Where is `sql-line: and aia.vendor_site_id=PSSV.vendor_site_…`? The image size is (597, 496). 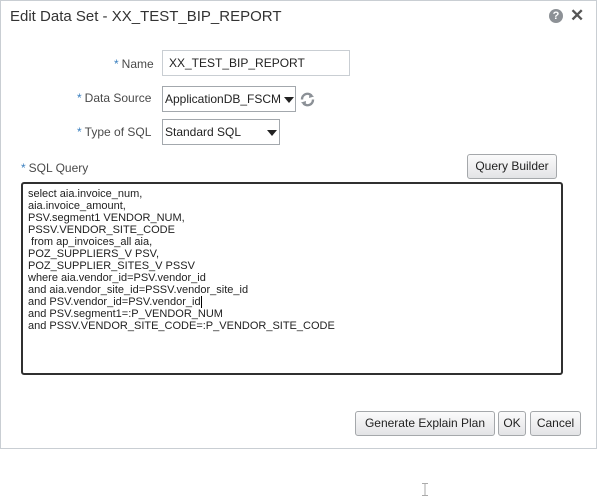
sql-line: and aia.vendor_site_id=PSSV.vendor_site_… is located at coordinates (138, 290).